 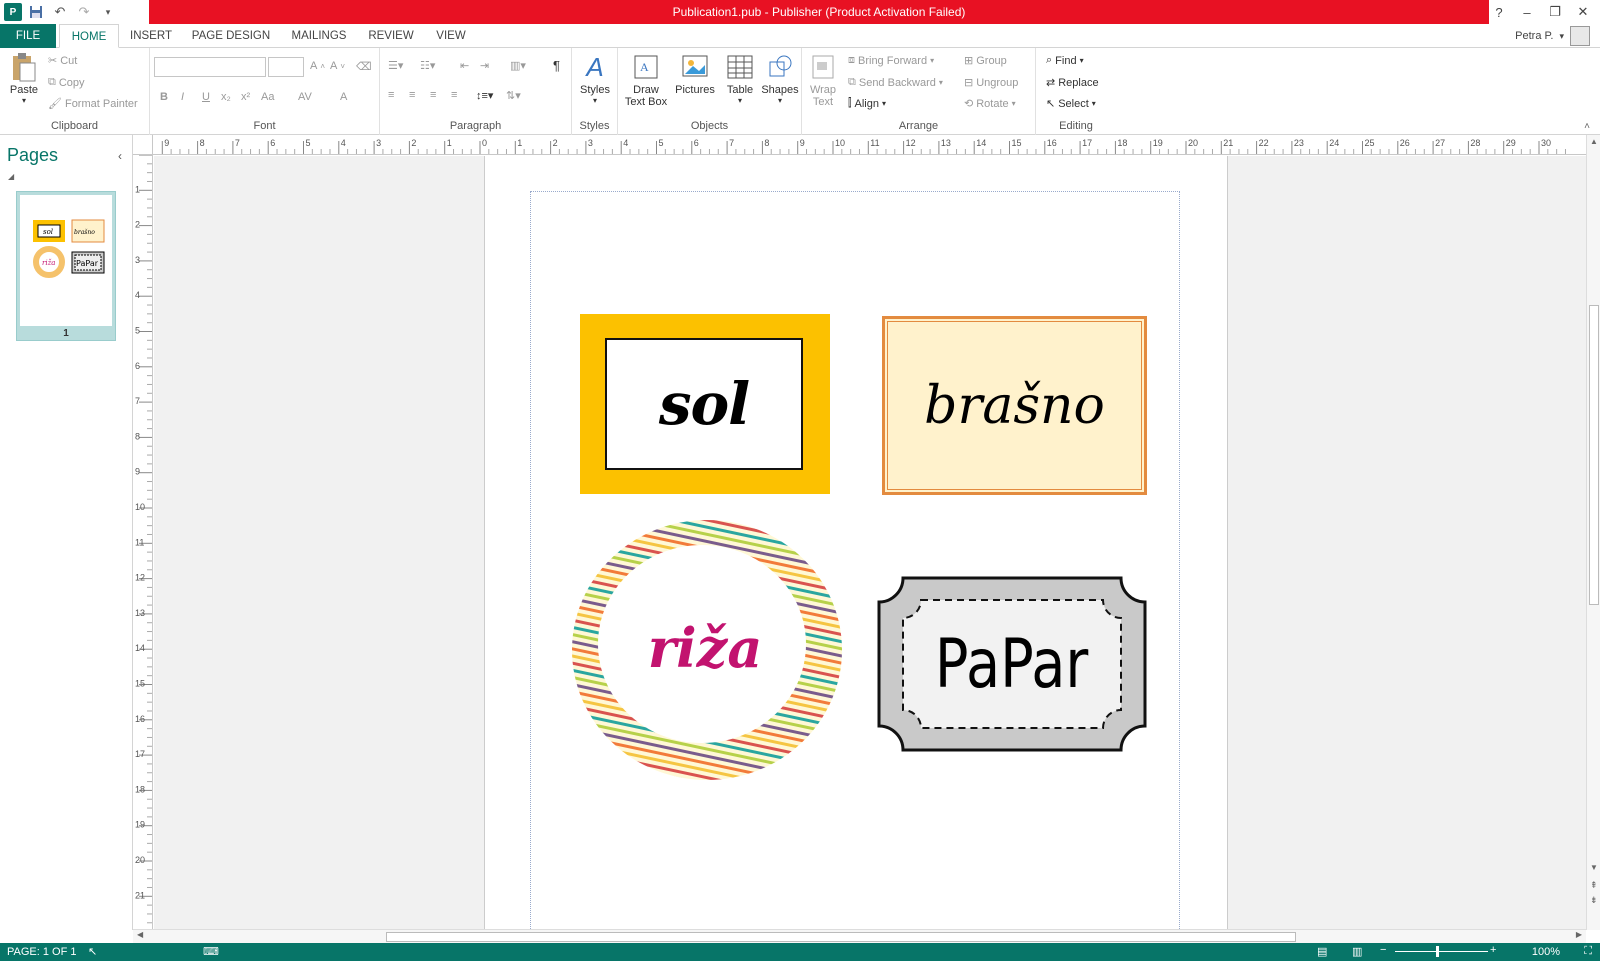 I want to click on scroll-down-icon: ▼, so click(x=1594, y=867).